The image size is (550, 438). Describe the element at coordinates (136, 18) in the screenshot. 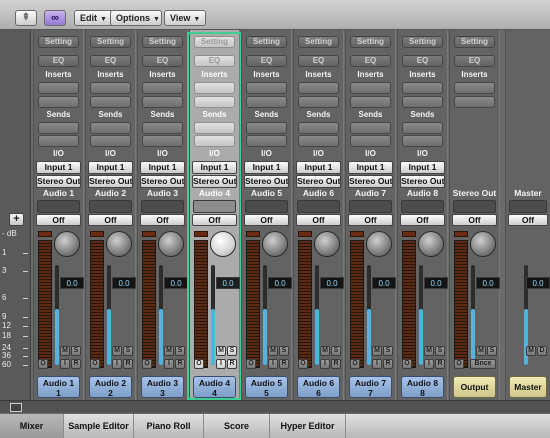

I see `options-menu: Options ▼` at that location.